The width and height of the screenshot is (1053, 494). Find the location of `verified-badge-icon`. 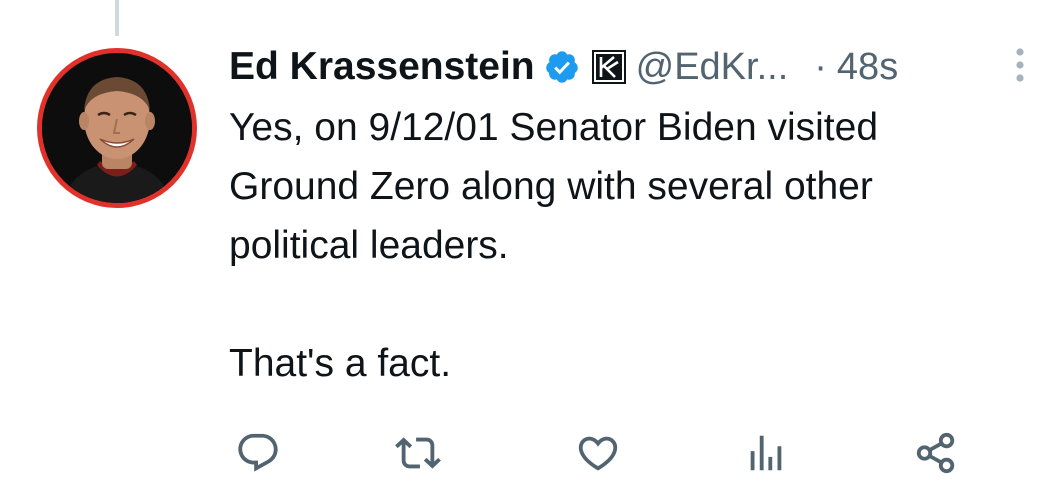

verified-badge-icon is located at coordinates (562, 67).